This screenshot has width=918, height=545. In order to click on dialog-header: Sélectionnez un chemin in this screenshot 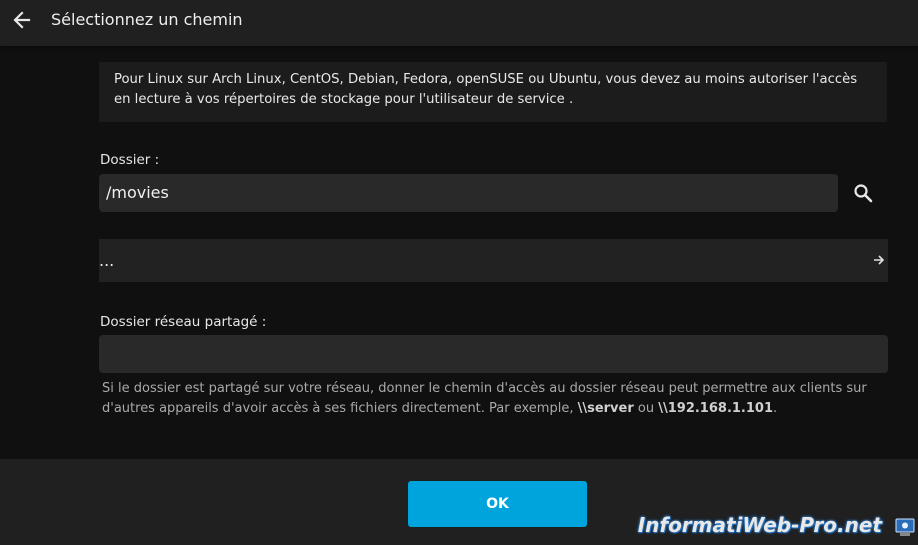, I will do `click(459, 23)`.